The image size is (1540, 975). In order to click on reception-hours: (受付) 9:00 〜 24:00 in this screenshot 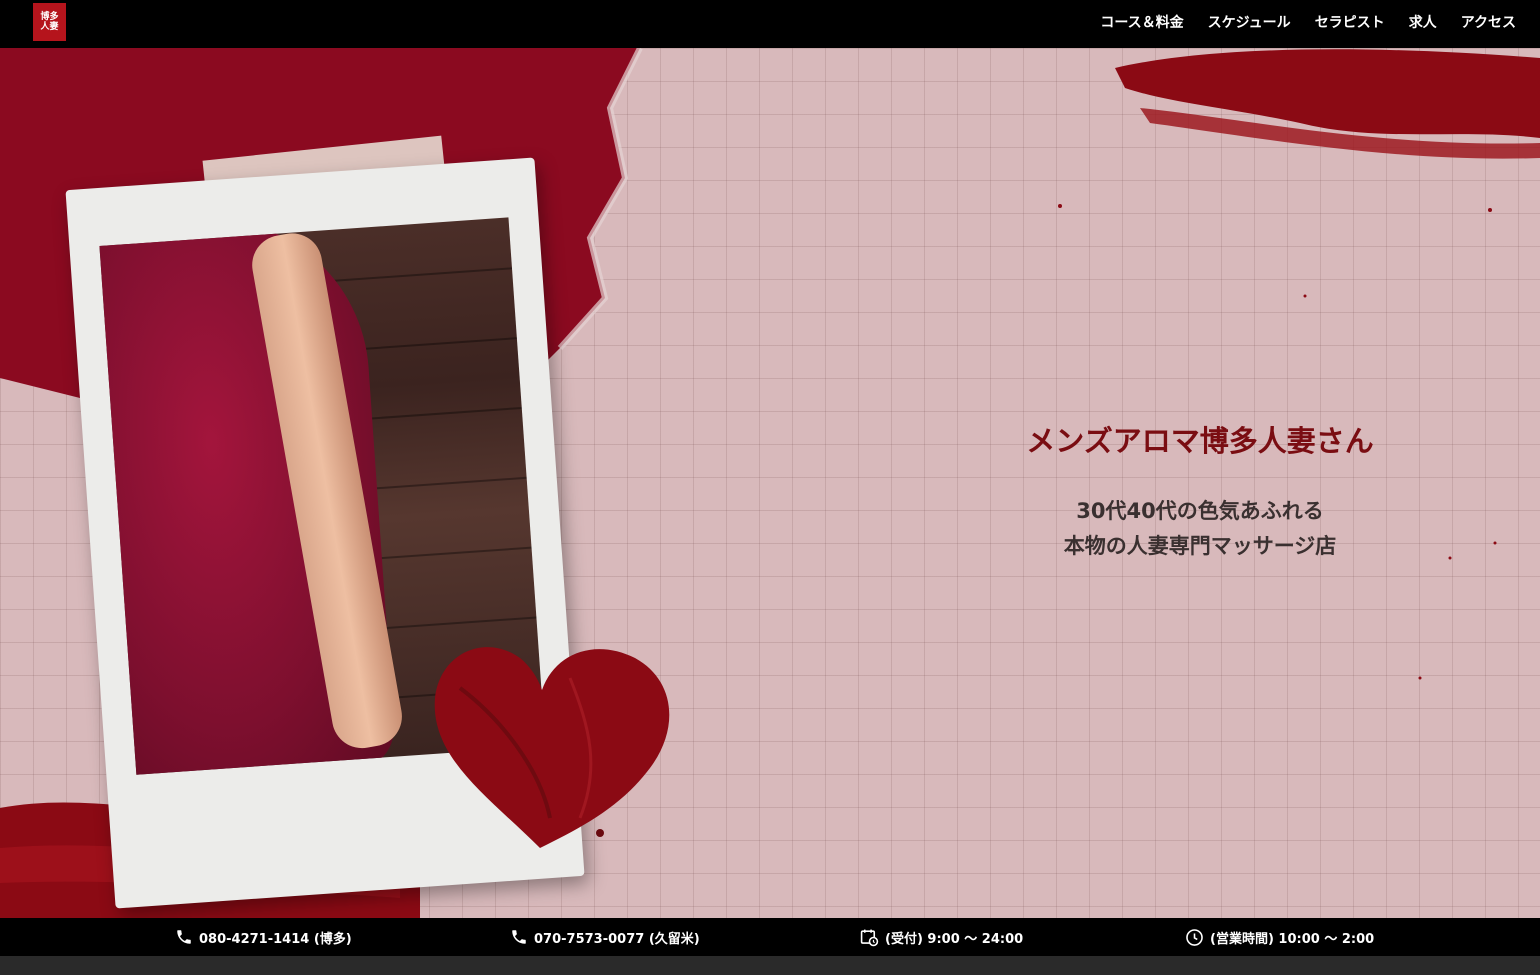, I will do `click(941, 937)`.